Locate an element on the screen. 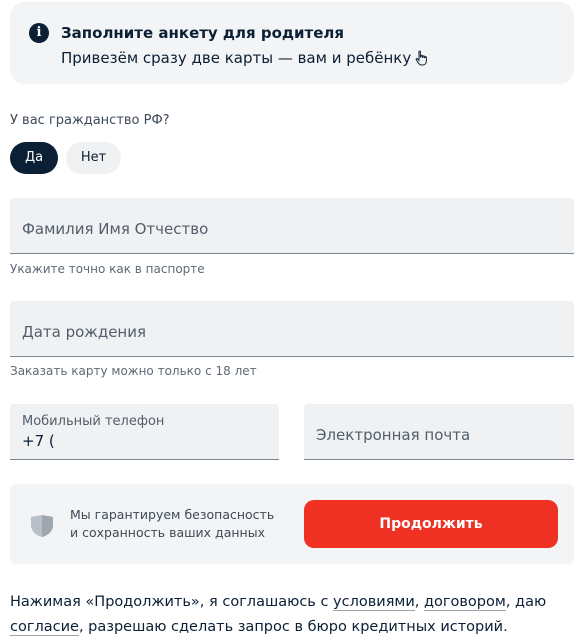 Image resolution: width=582 pixels, height=640 pixels. phone-label: Мобильный телефон is located at coordinates (93, 421).